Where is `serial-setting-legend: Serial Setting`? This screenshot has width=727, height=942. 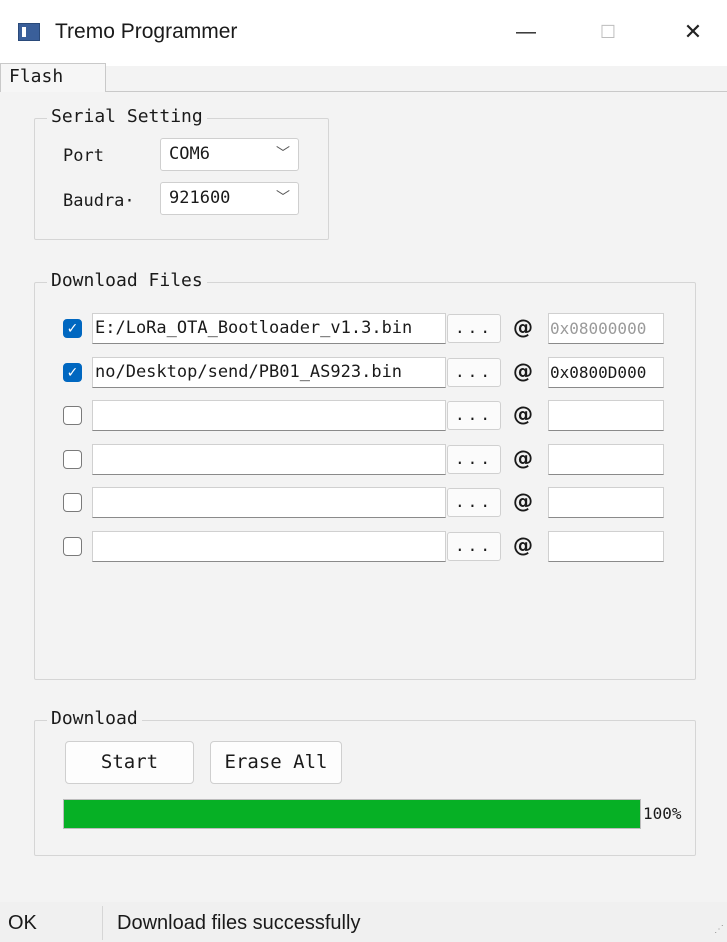
serial-setting-legend: Serial Setting is located at coordinates (127, 116).